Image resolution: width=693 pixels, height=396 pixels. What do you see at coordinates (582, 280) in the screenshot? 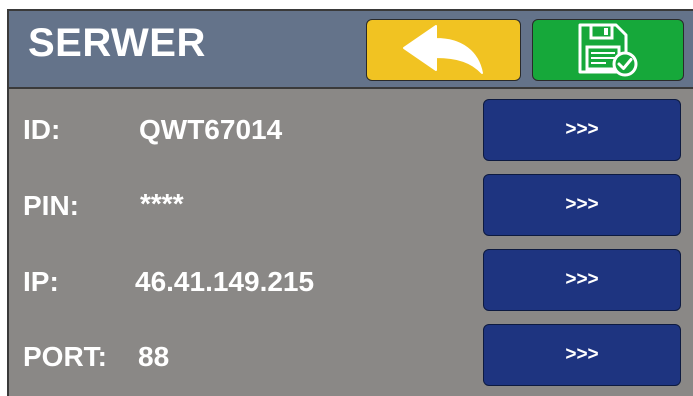
I see `edit-ip-button: >>>` at bounding box center [582, 280].